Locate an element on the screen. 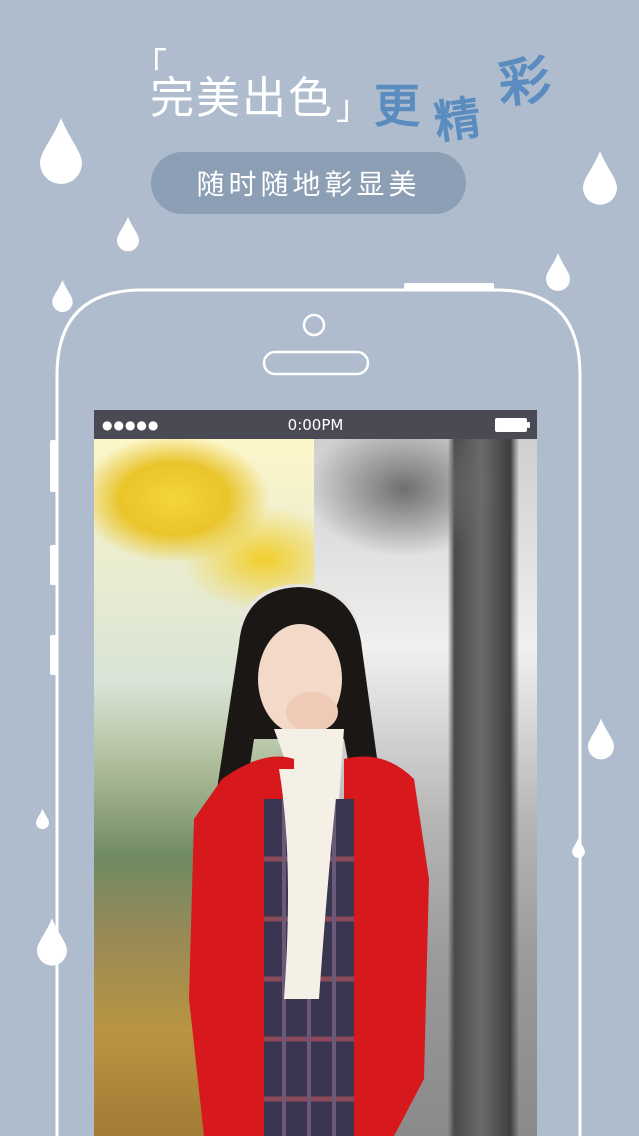 This screenshot has width=639, height=1136. status-time: 0:00PM is located at coordinates (315, 425).